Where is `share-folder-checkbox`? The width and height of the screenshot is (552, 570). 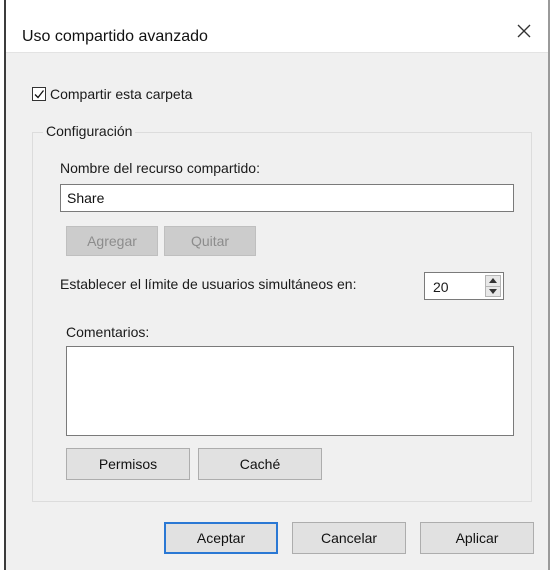 share-folder-checkbox is located at coordinates (39, 94).